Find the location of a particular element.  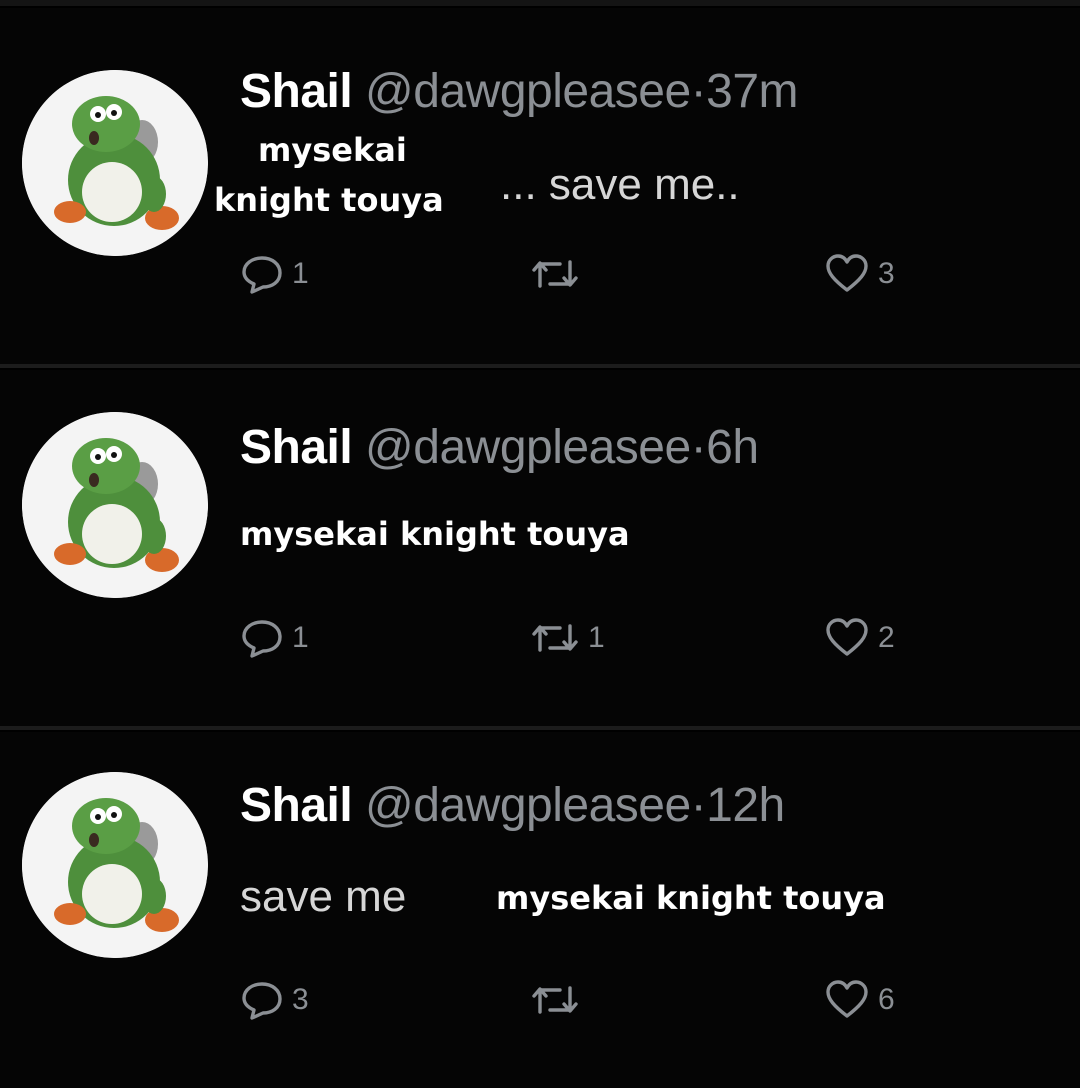

like-count: 6 is located at coordinates (886, 999).